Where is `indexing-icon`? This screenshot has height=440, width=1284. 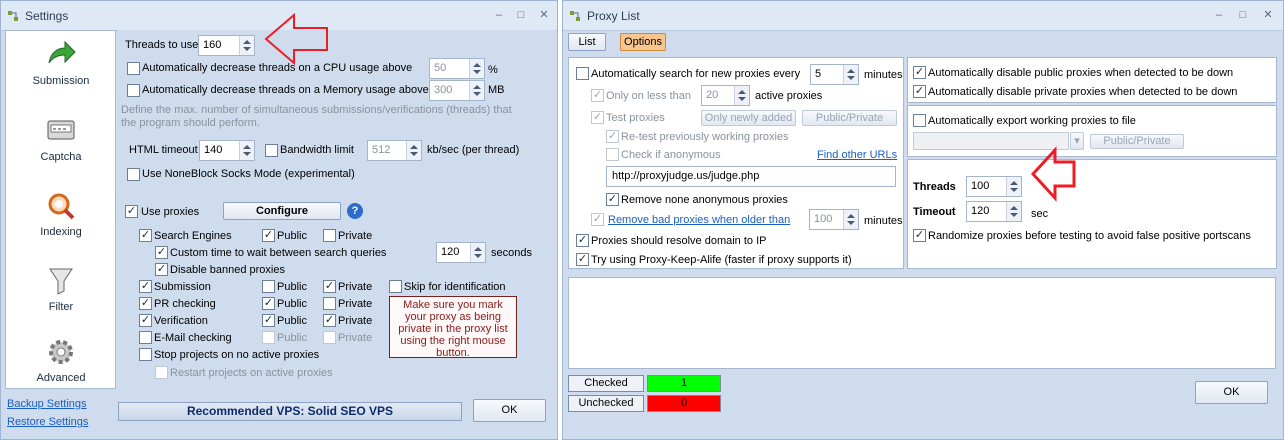
indexing-icon is located at coordinates (61, 206).